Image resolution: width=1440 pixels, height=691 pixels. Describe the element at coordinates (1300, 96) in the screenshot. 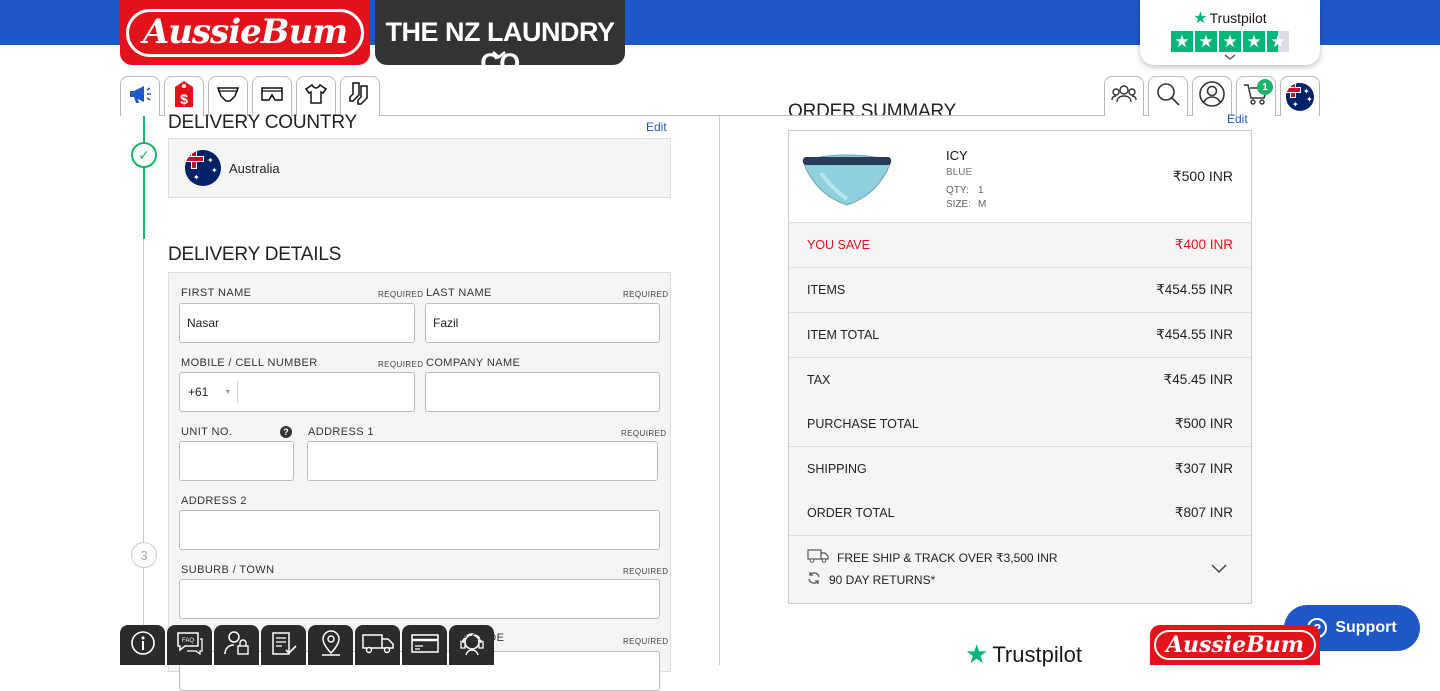

I see `region-flag-button: ✦ ✦ ✦` at that location.